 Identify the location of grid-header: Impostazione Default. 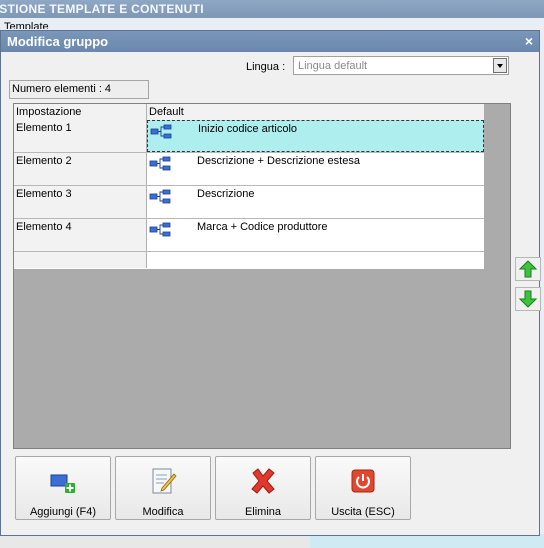
(249, 112).